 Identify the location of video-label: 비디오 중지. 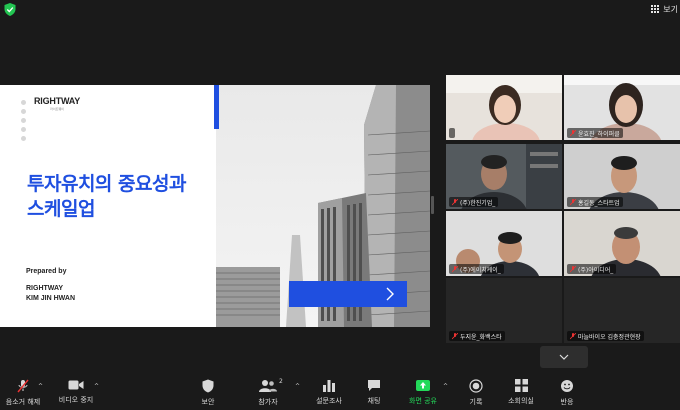
(76, 400).